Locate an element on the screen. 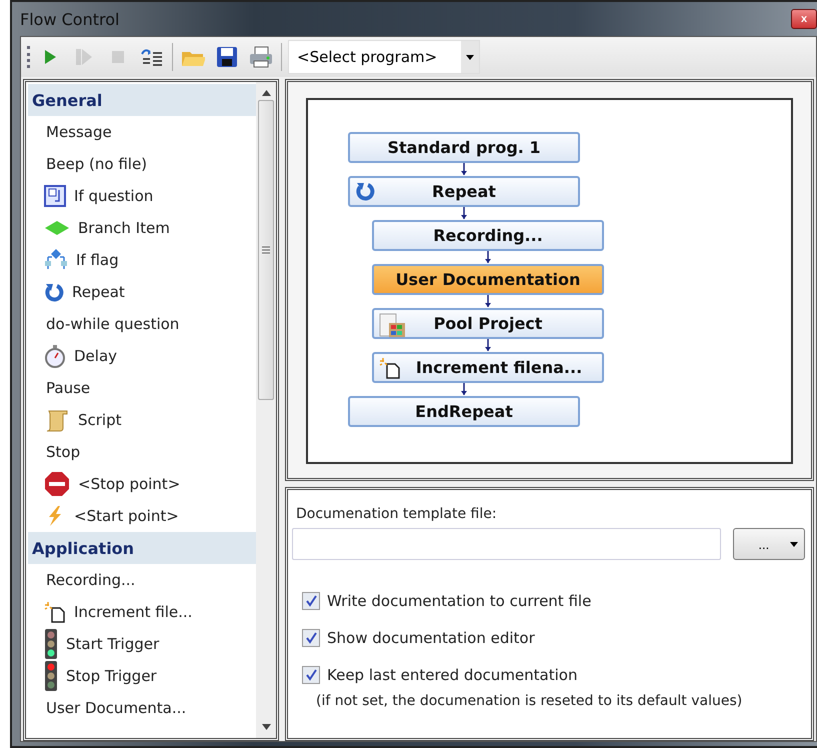  grip-icon is located at coordinates (266, 250).